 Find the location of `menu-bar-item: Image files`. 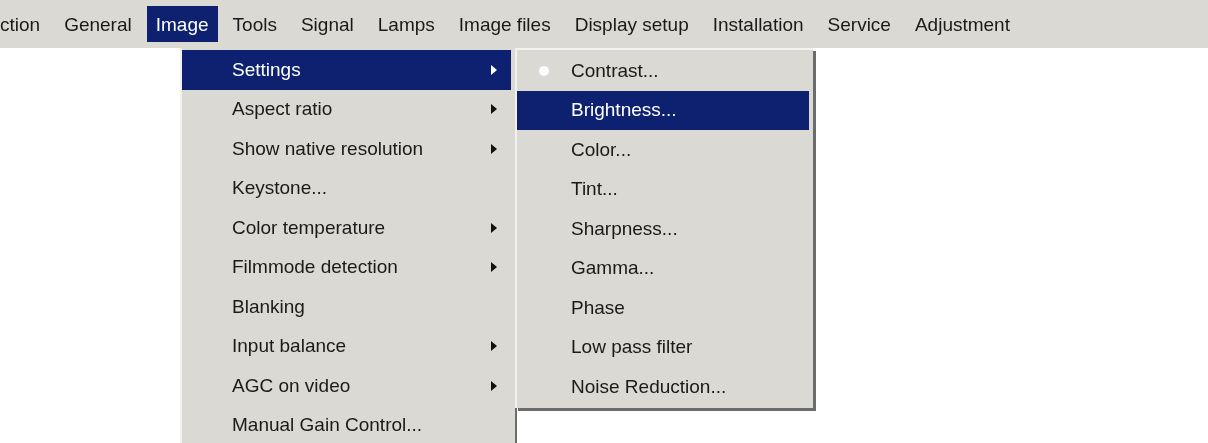

menu-bar-item: Image files is located at coordinates (504, 24).